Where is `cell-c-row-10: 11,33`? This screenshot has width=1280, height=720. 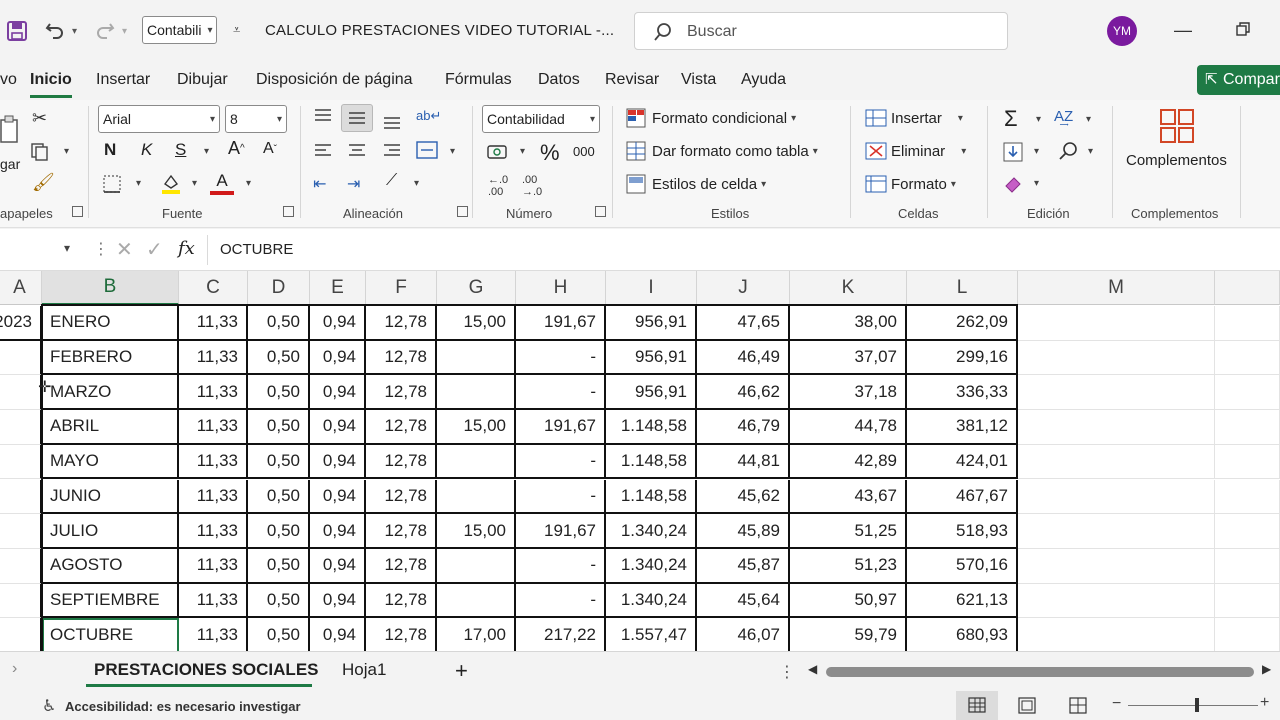
cell-c-row-10: 11,33 is located at coordinates (213, 634).